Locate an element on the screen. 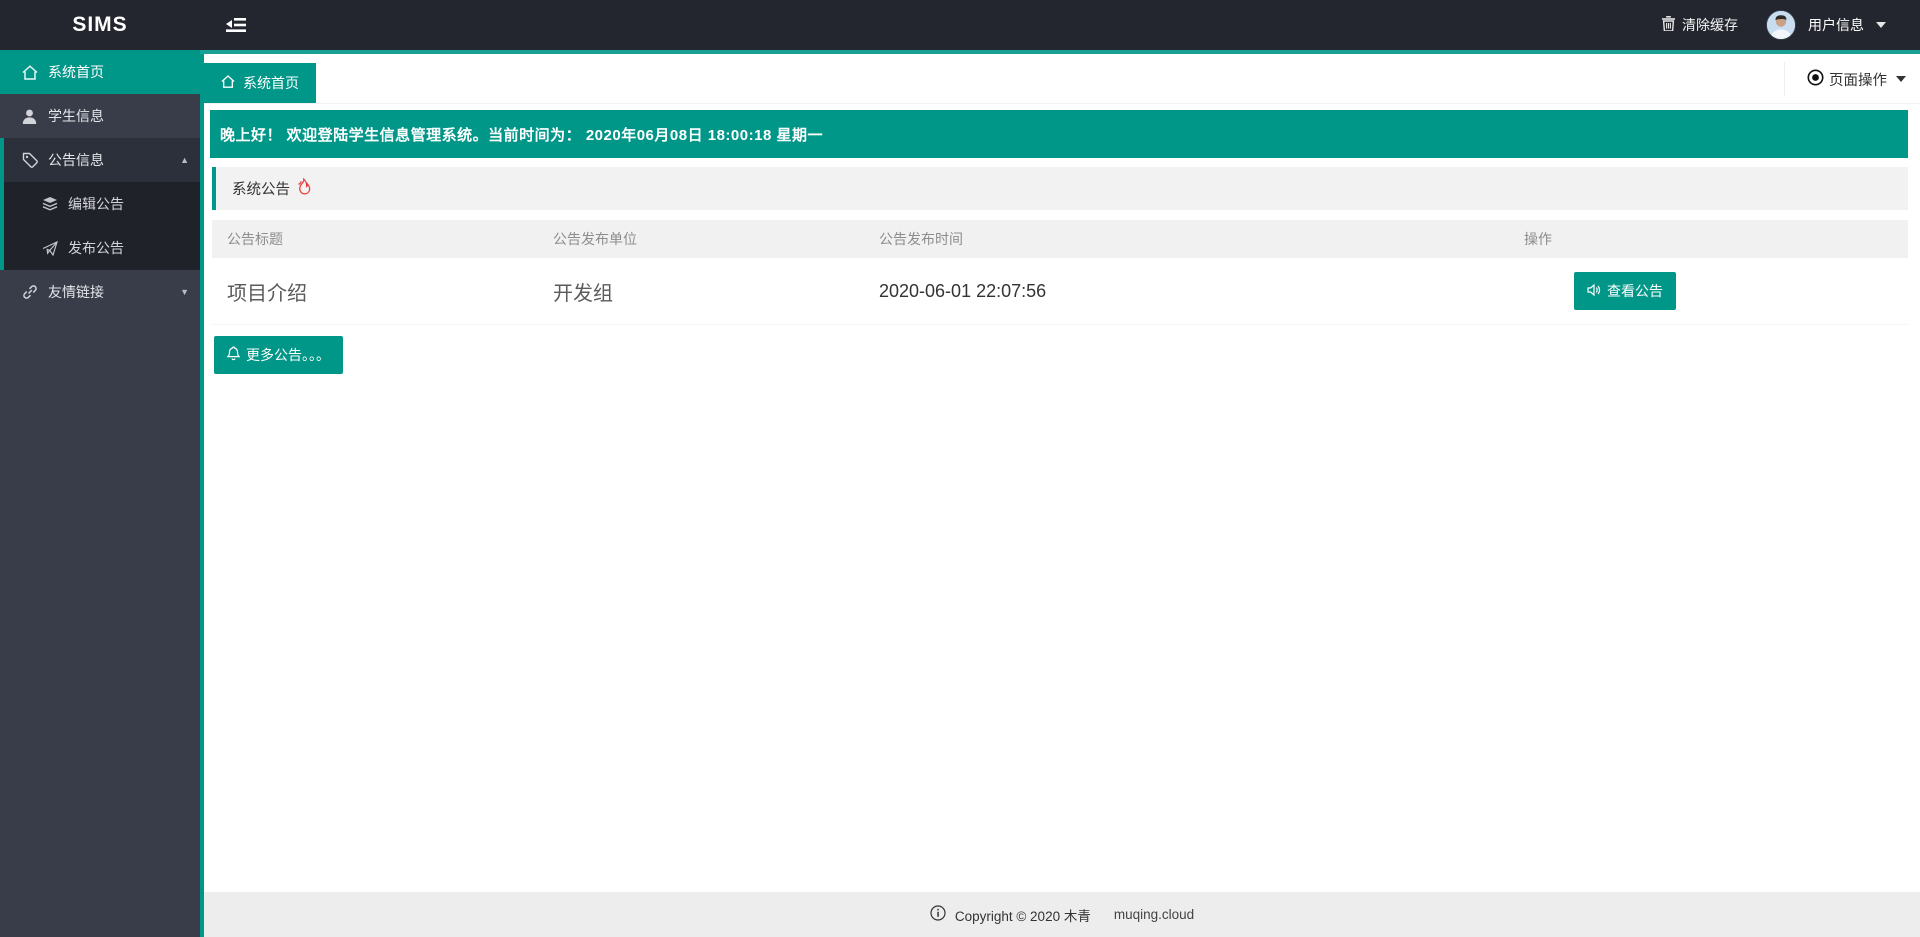  trash-icon is located at coordinates (1668, 25).